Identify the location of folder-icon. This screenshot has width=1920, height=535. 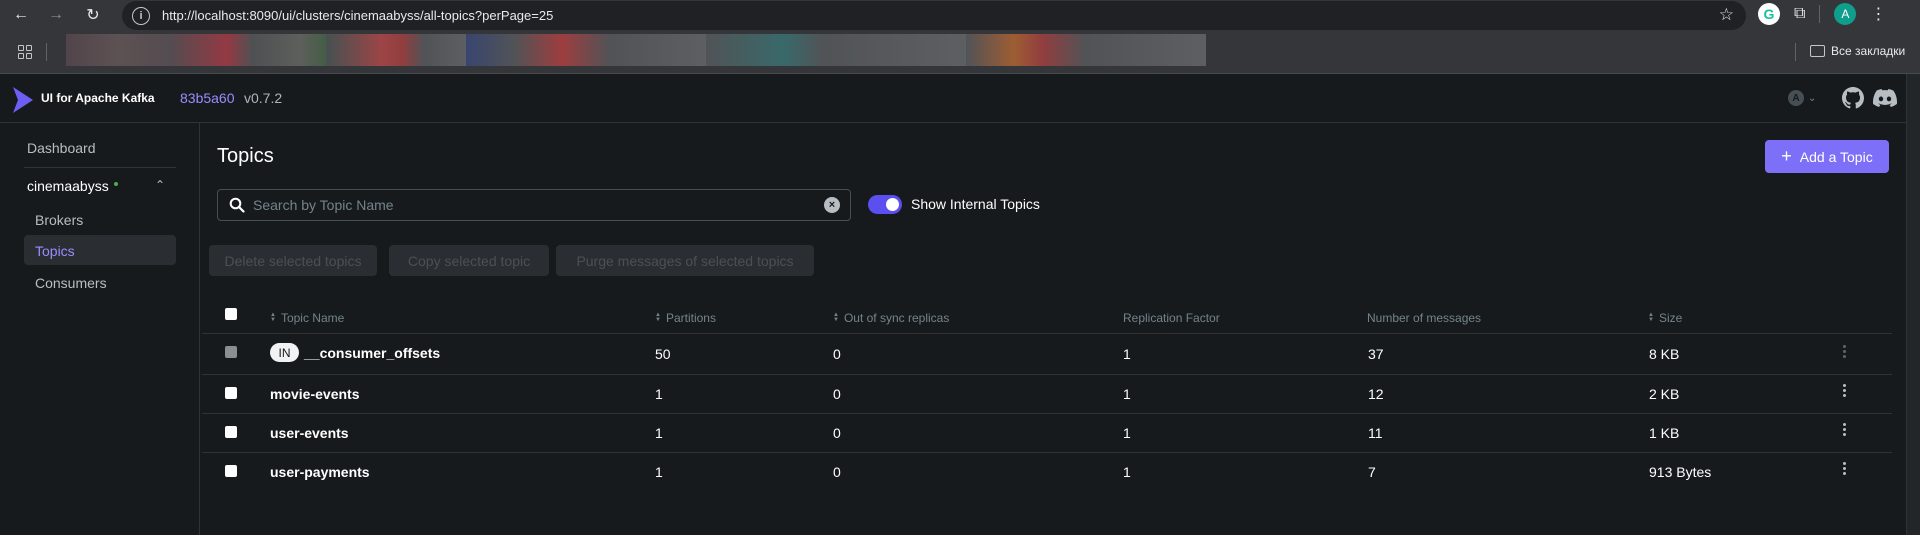
(1817, 51).